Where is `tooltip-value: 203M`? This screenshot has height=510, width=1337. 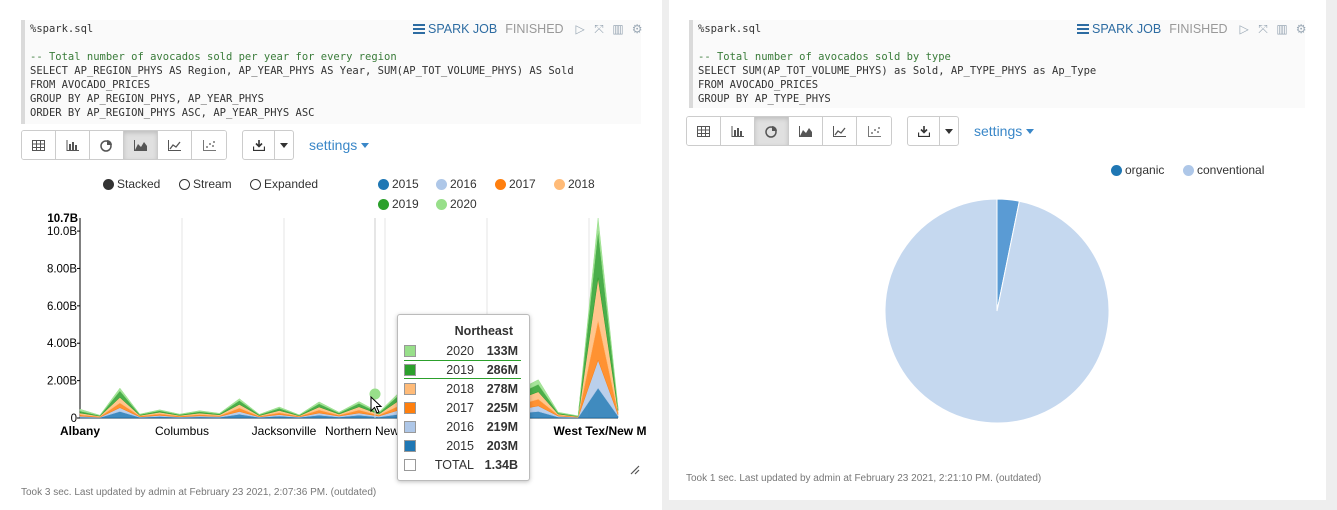 tooltip-value: 203M is located at coordinates (502, 445).